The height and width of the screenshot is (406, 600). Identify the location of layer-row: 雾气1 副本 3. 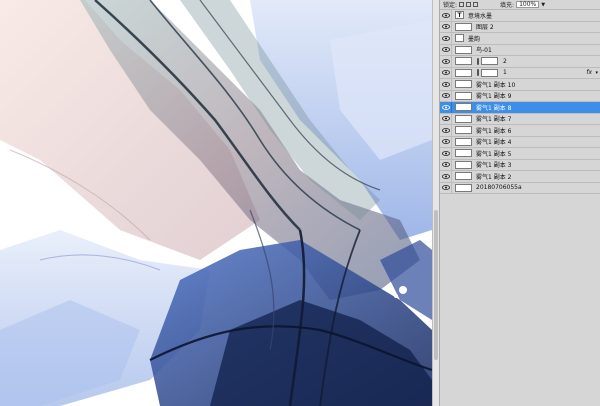
(520, 165).